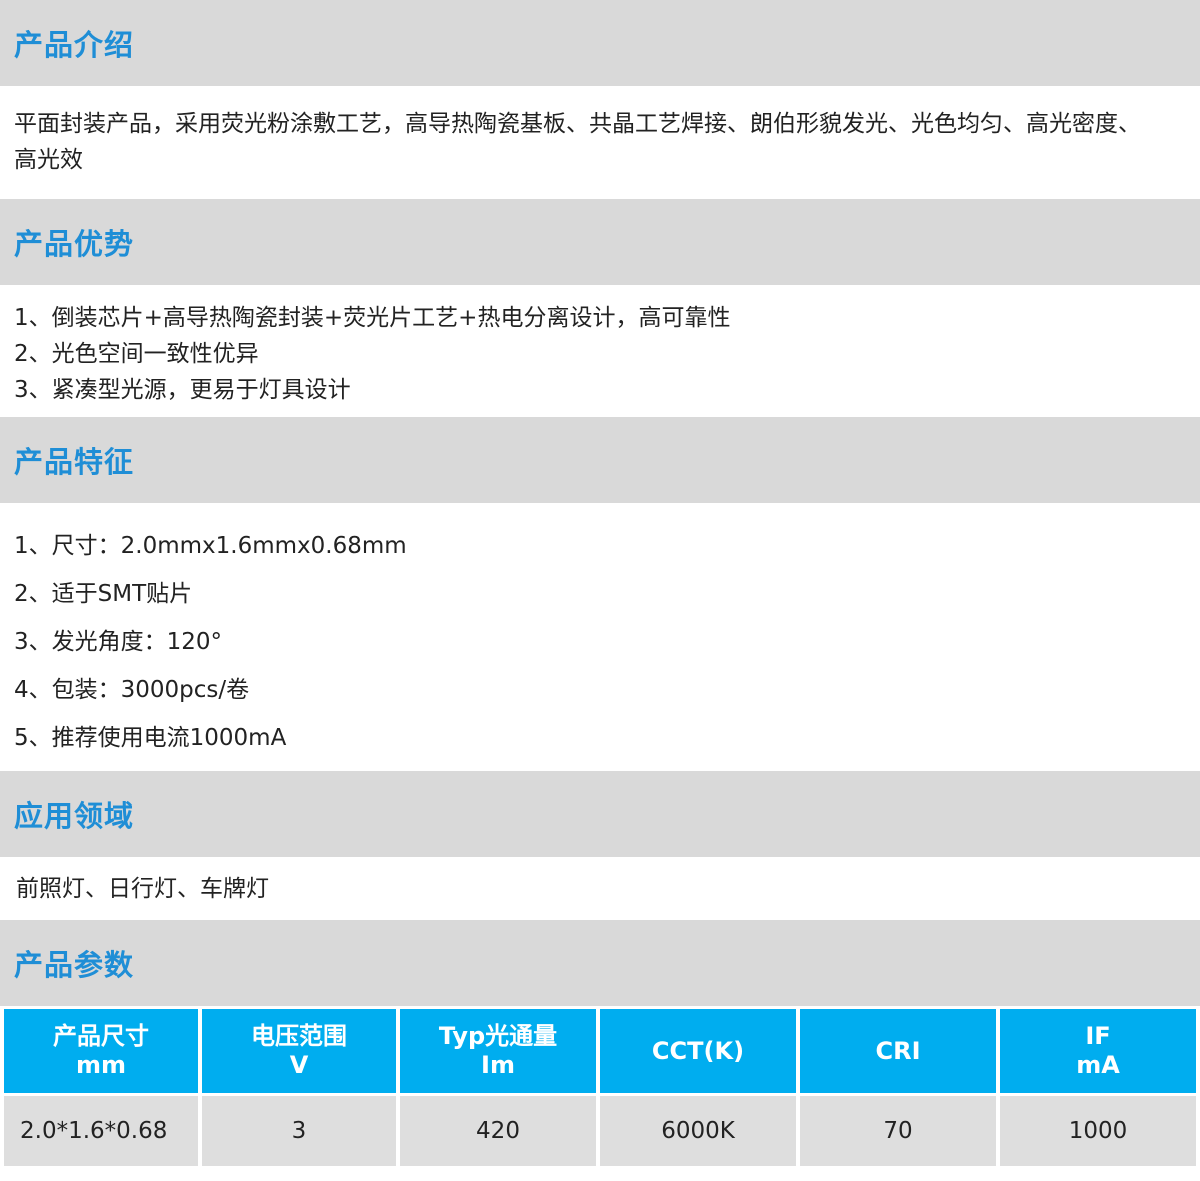  Describe the element at coordinates (132, 690) in the screenshot. I see `list-item: 4、包装：3000pcs/卷` at that location.